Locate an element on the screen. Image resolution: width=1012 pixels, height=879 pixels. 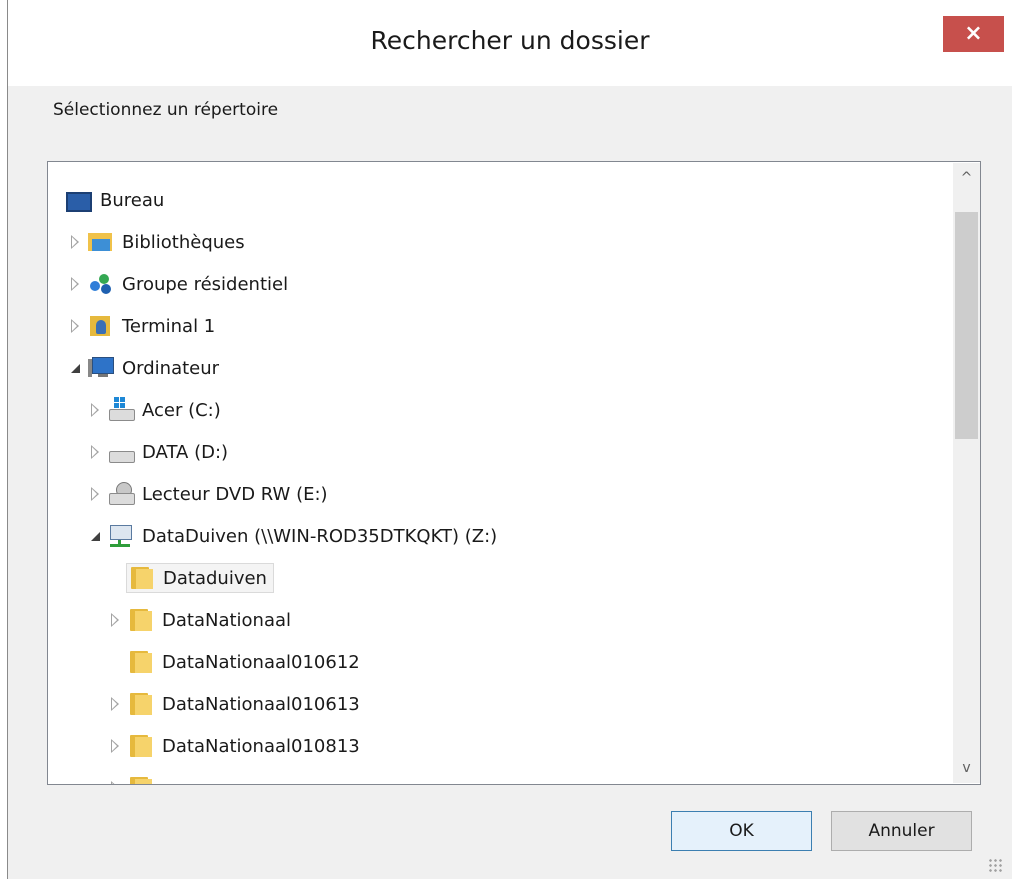
tree-item-label: DataNationaal is located at coordinates (227, 620).